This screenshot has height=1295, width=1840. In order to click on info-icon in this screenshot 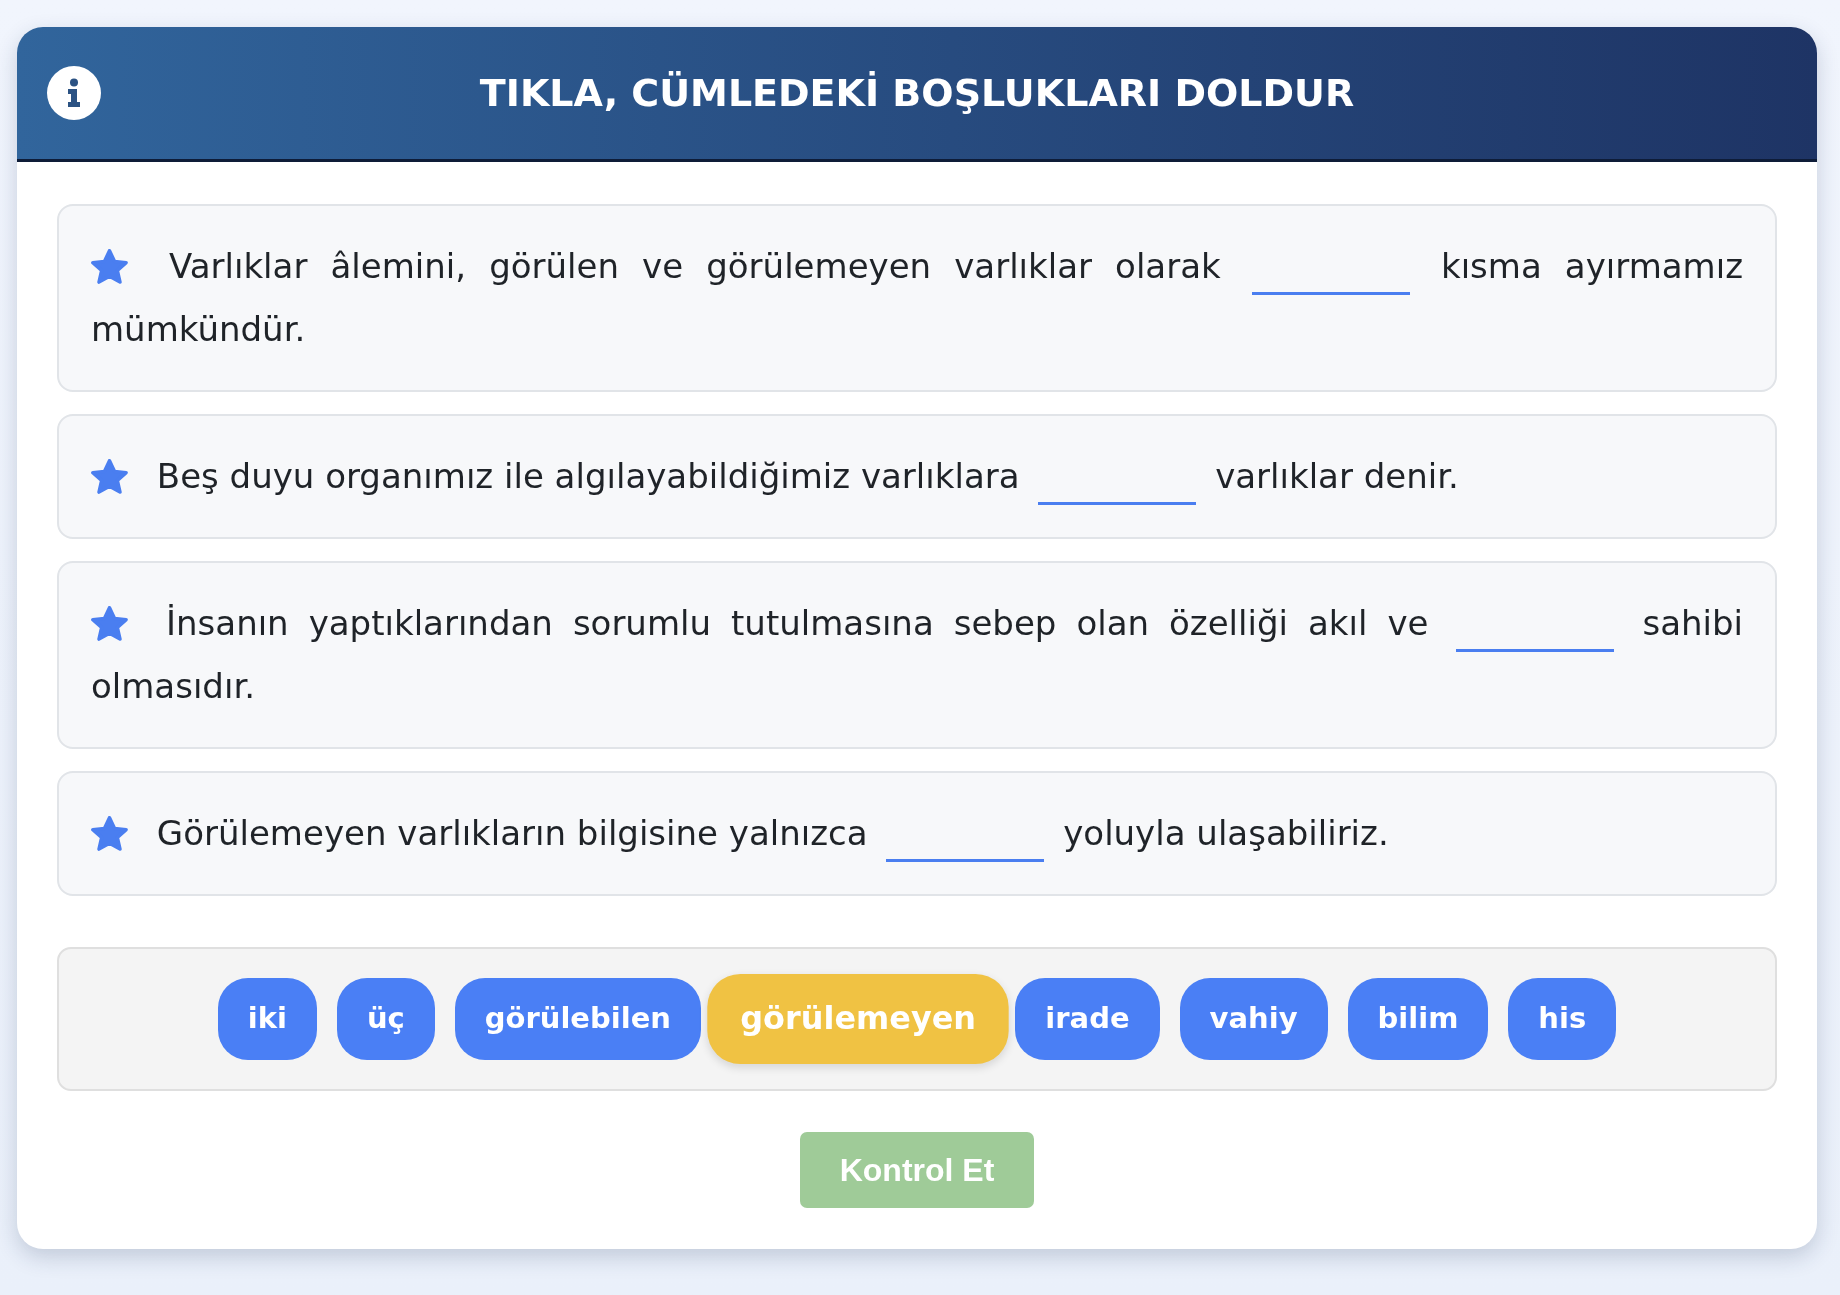, I will do `click(74, 93)`.